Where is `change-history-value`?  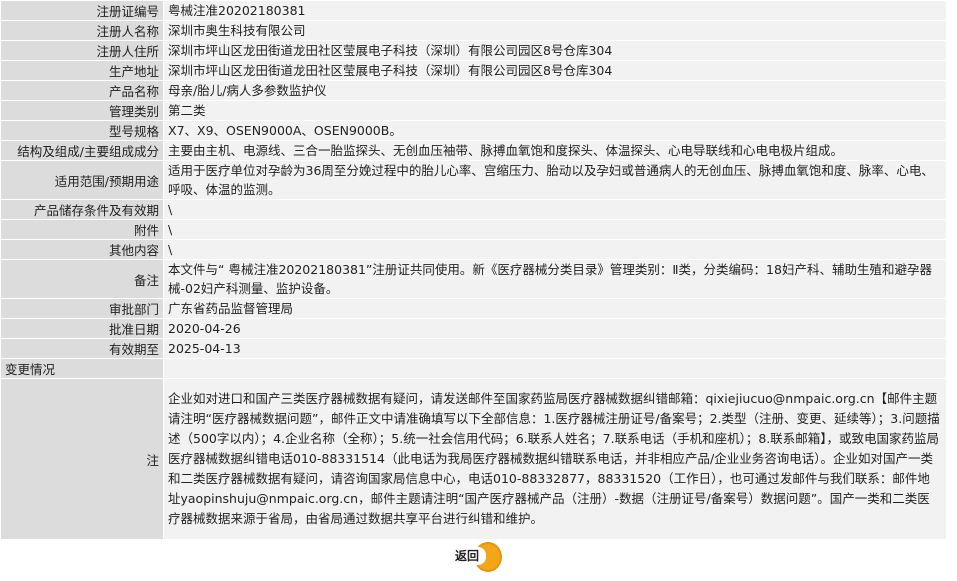 change-history-value is located at coordinates (555, 368).